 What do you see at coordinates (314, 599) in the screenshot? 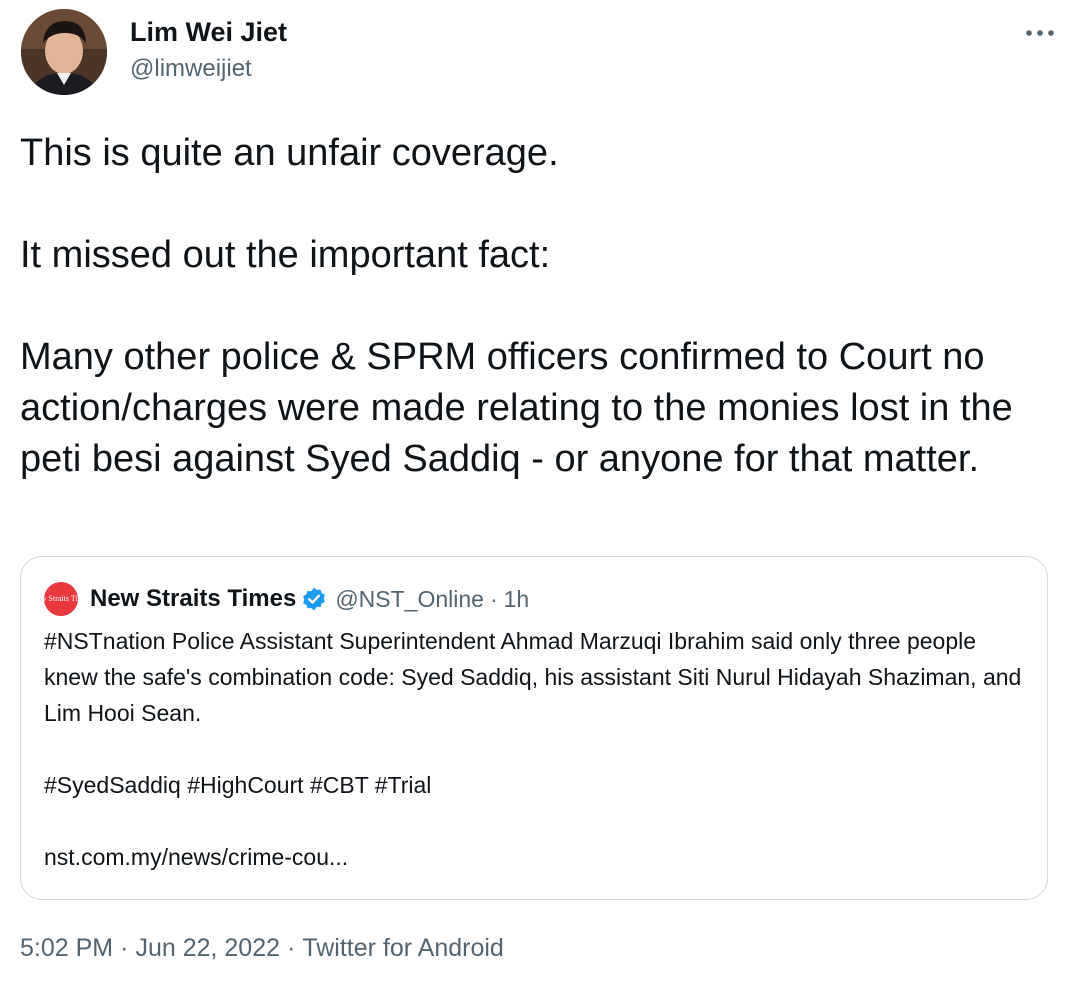
I see `verified-badge-icon` at bounding box center [314, 599].